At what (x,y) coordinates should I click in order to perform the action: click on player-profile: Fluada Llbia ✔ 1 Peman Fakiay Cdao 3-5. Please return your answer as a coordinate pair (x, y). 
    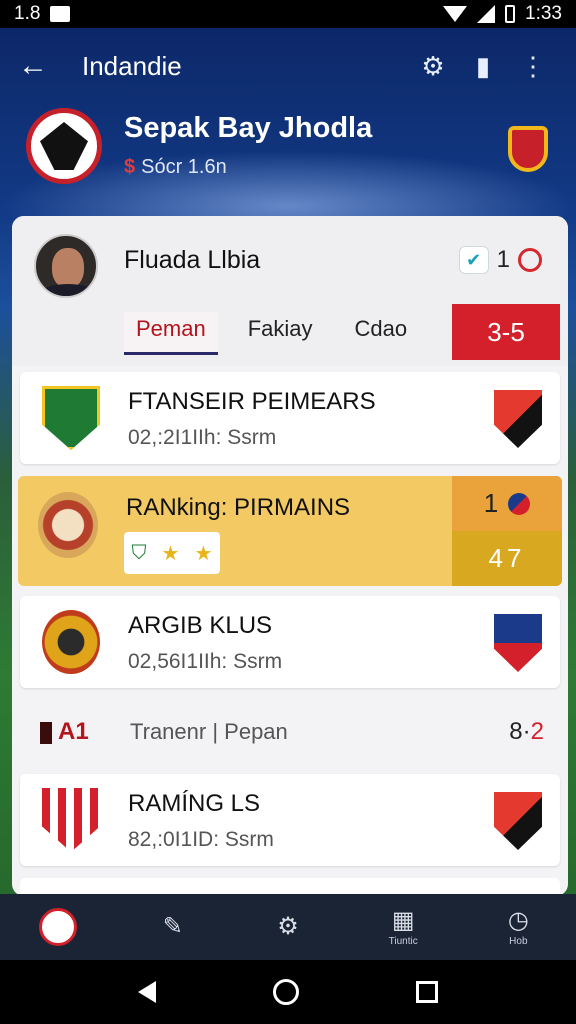
    Looking at the image, I should click on (290, 291).